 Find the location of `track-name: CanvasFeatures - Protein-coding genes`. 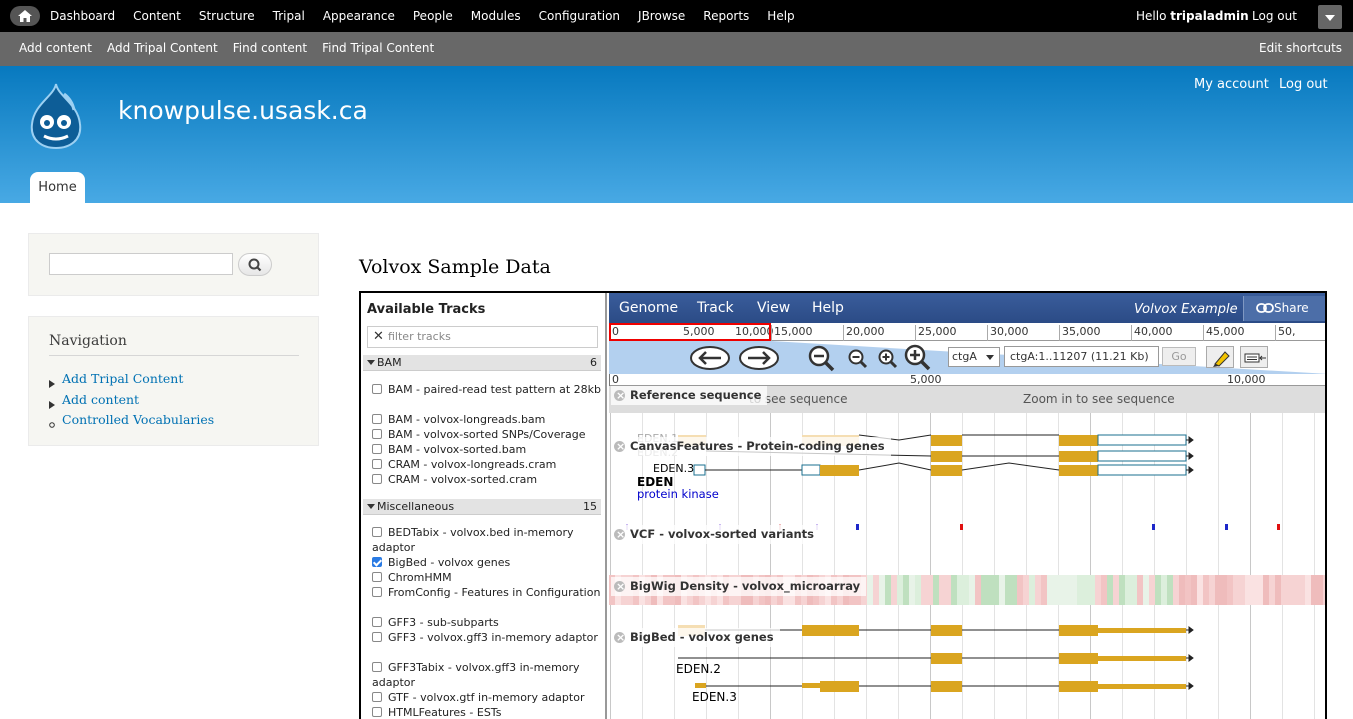

track-name: CanvasFeatures - Protein-coding genes is located at coordinates (757, 446).